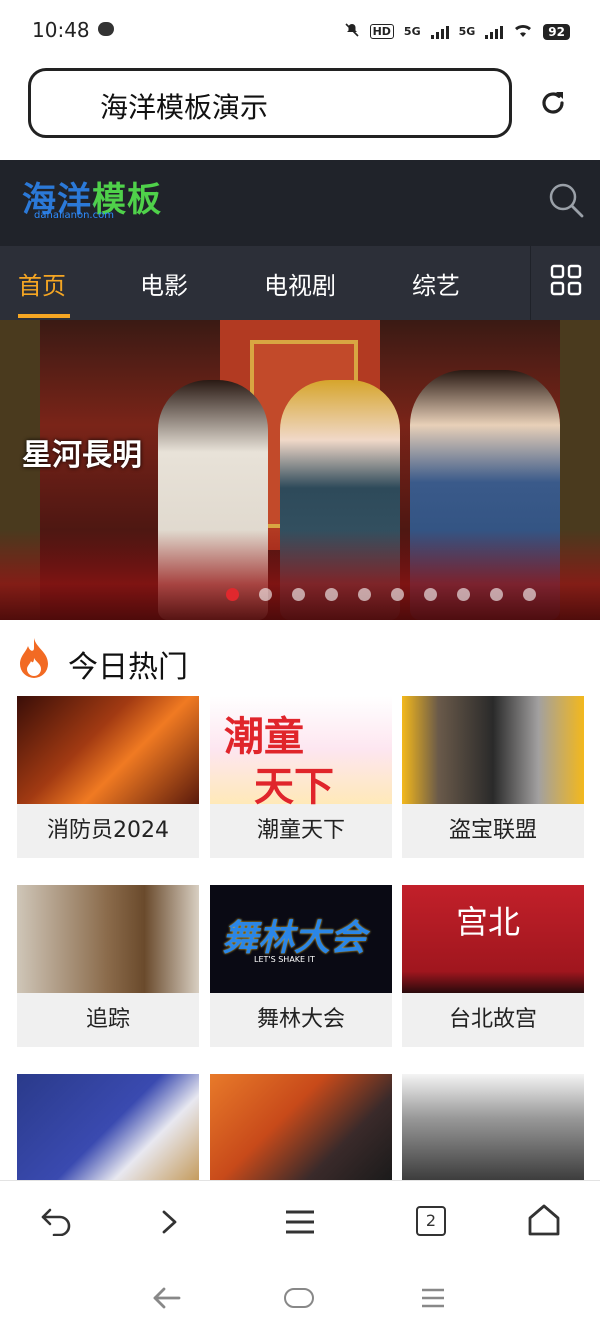 Image resolution: width=600 pixels, height=1333 pixels. What do you see at coordinates (436, 283) in the screenshot?
I see `nav-item-variety: 综艺` at bounding box center [436, 283].